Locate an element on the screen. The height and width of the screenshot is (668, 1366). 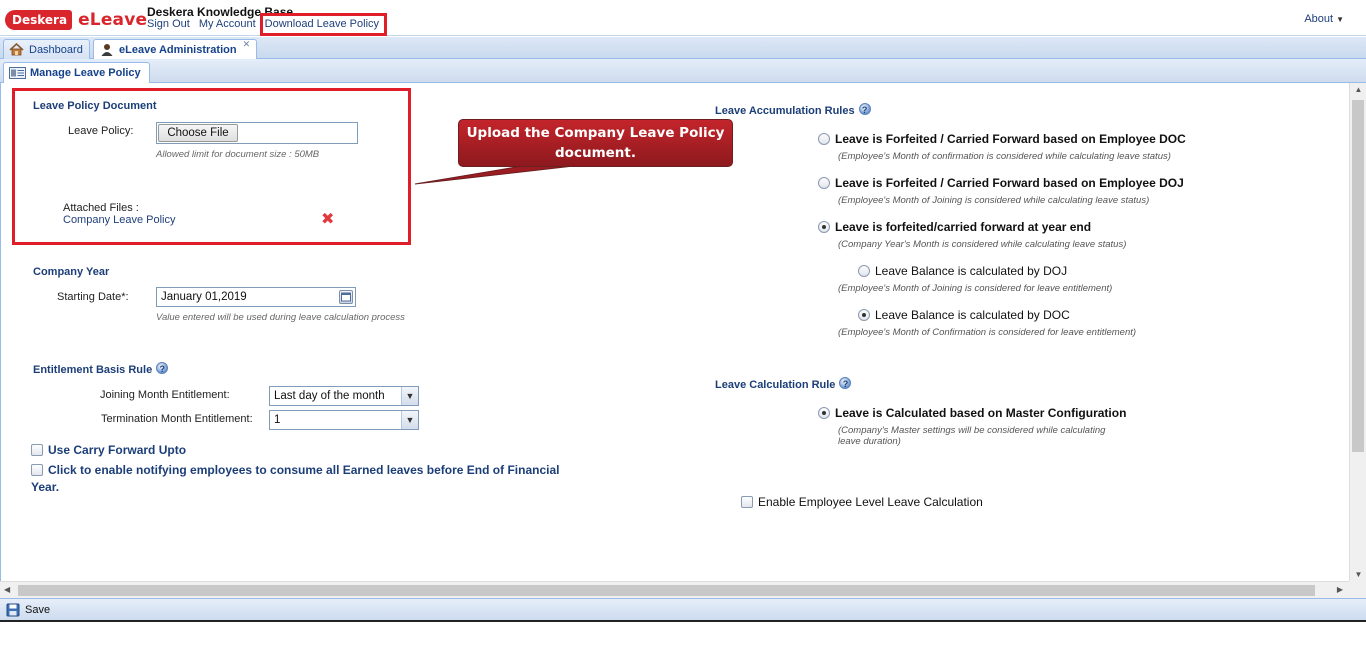
entitlement-title-text: Entitlement Basis Rule is located at coordinates (93, 370).